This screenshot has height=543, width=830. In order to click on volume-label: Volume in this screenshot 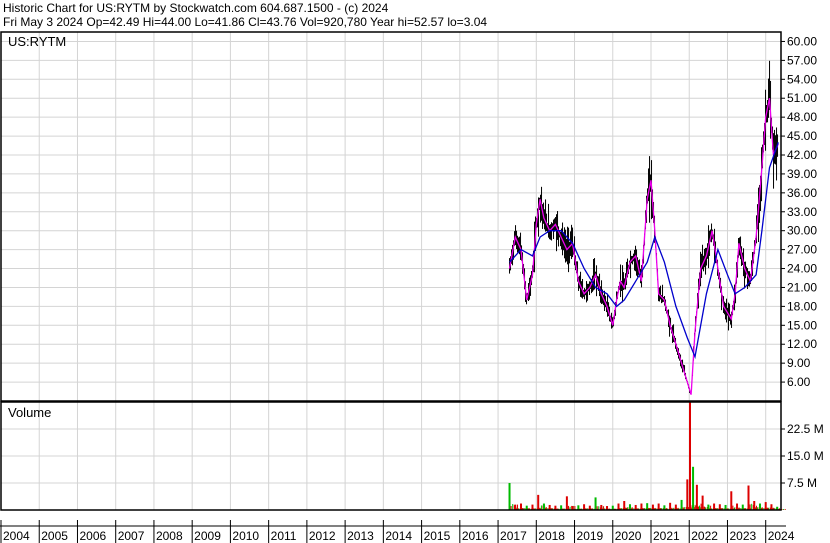, I will do `click(29, 412)`.